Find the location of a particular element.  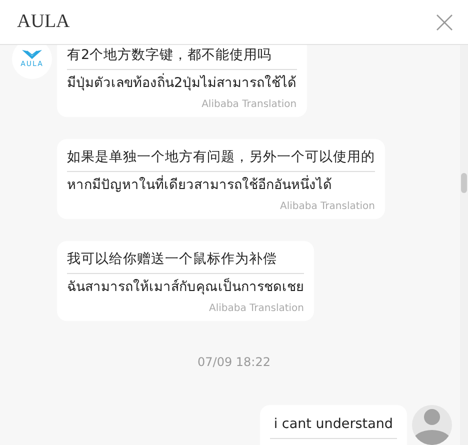

close-icon is located at coordinates (444, 22).